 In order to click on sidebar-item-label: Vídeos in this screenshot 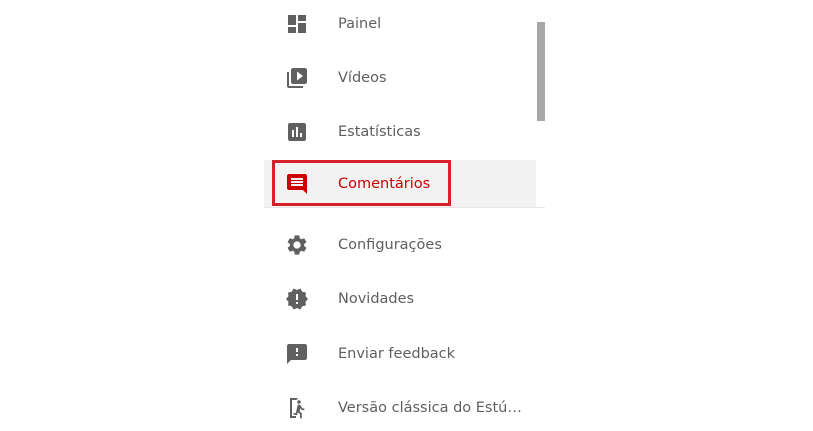, I will do `click(362, 78)`.